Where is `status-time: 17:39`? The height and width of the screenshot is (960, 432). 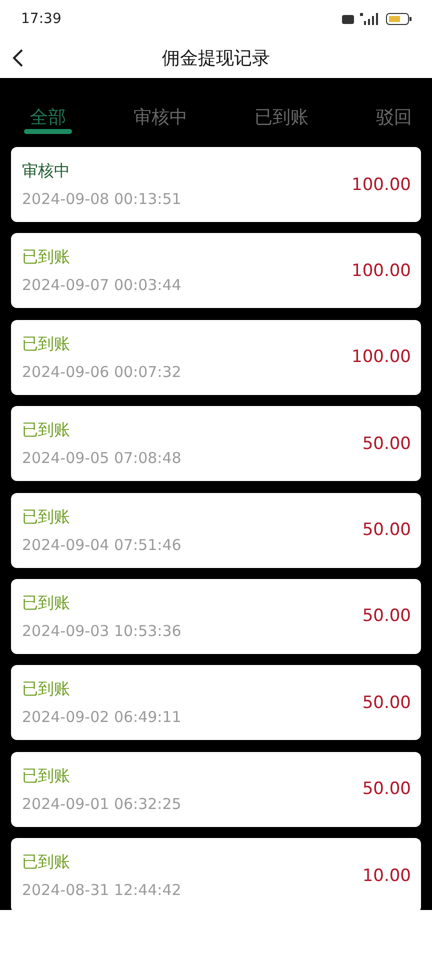
status-time: 17:39 is located at coordinates (41, 19).